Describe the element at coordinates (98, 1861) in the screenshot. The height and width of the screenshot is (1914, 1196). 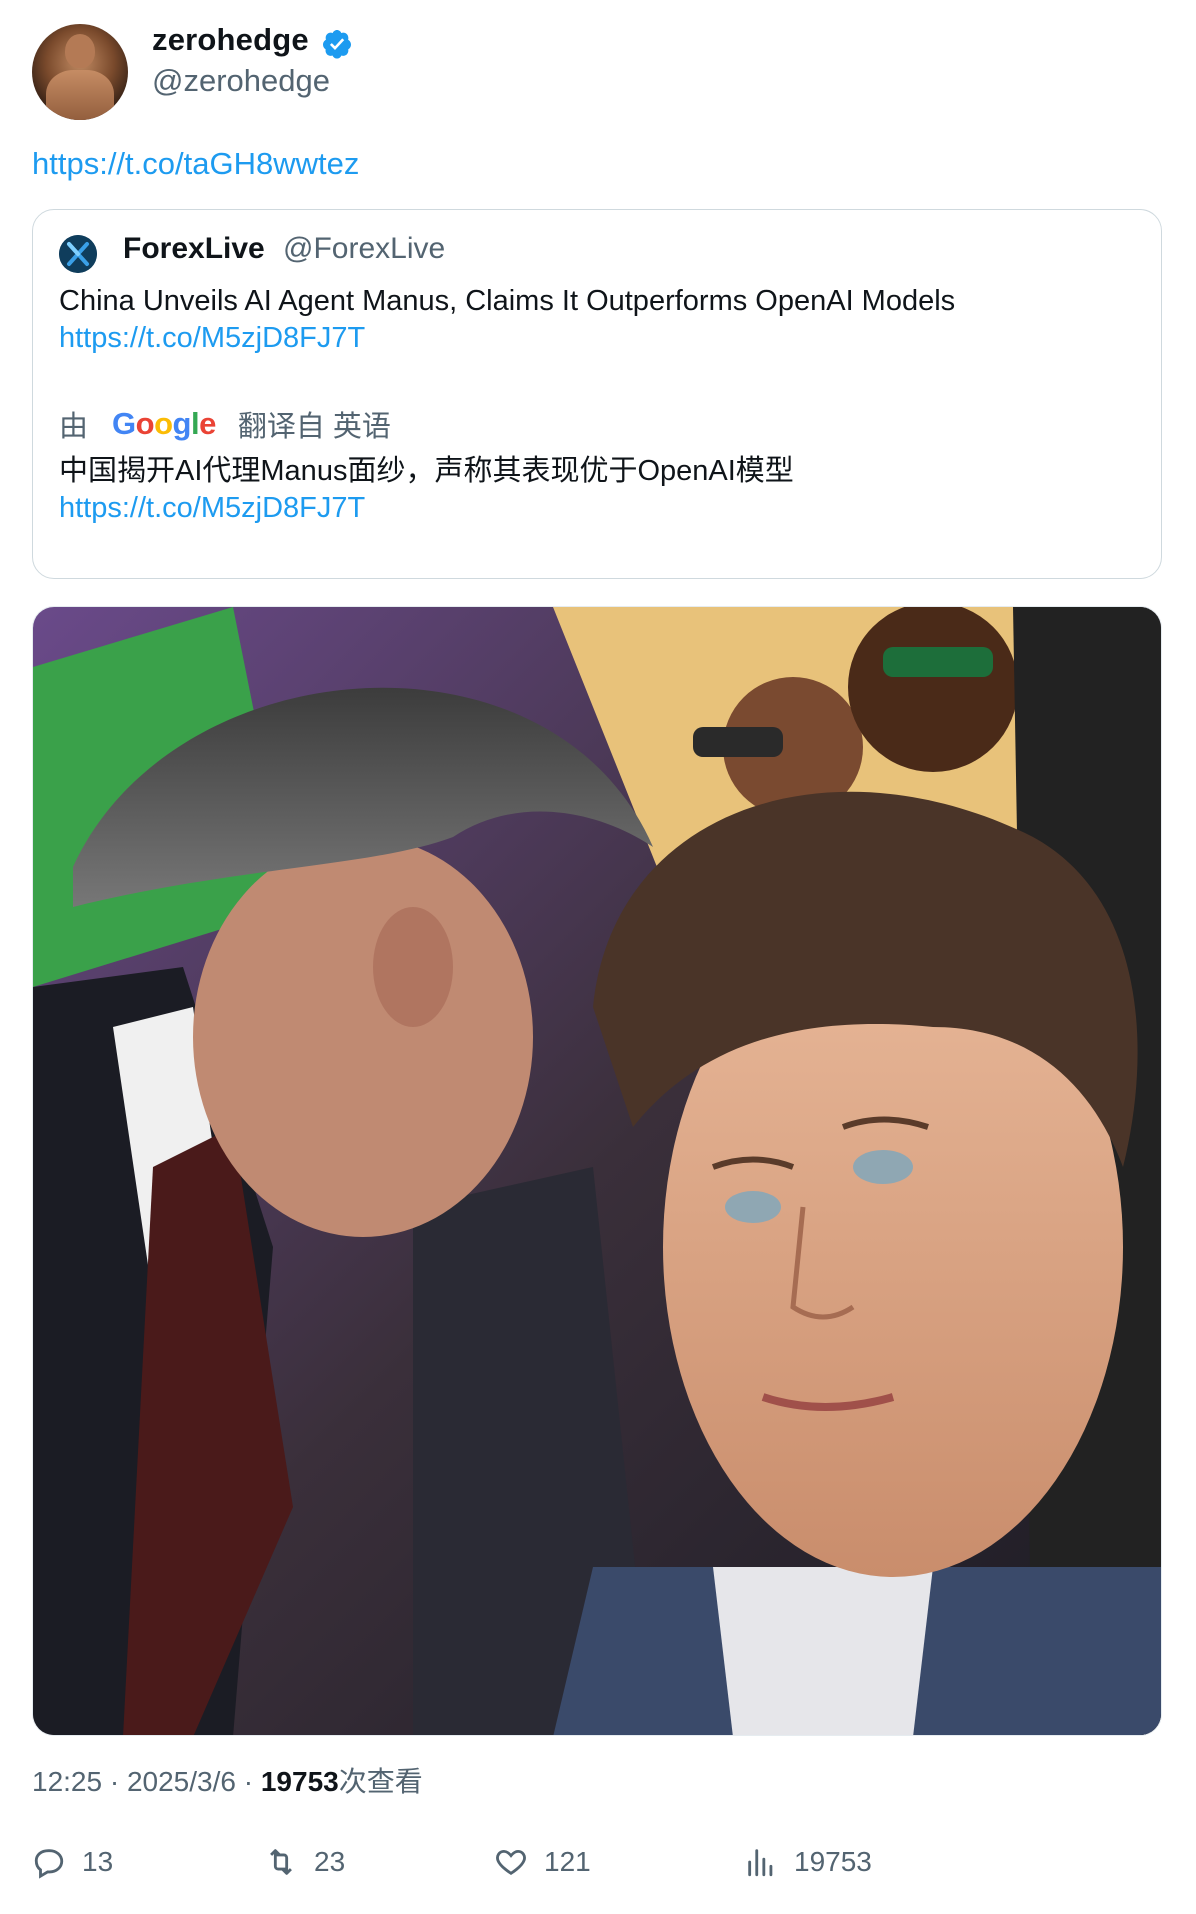
I see `reply-count: 13` at that location.